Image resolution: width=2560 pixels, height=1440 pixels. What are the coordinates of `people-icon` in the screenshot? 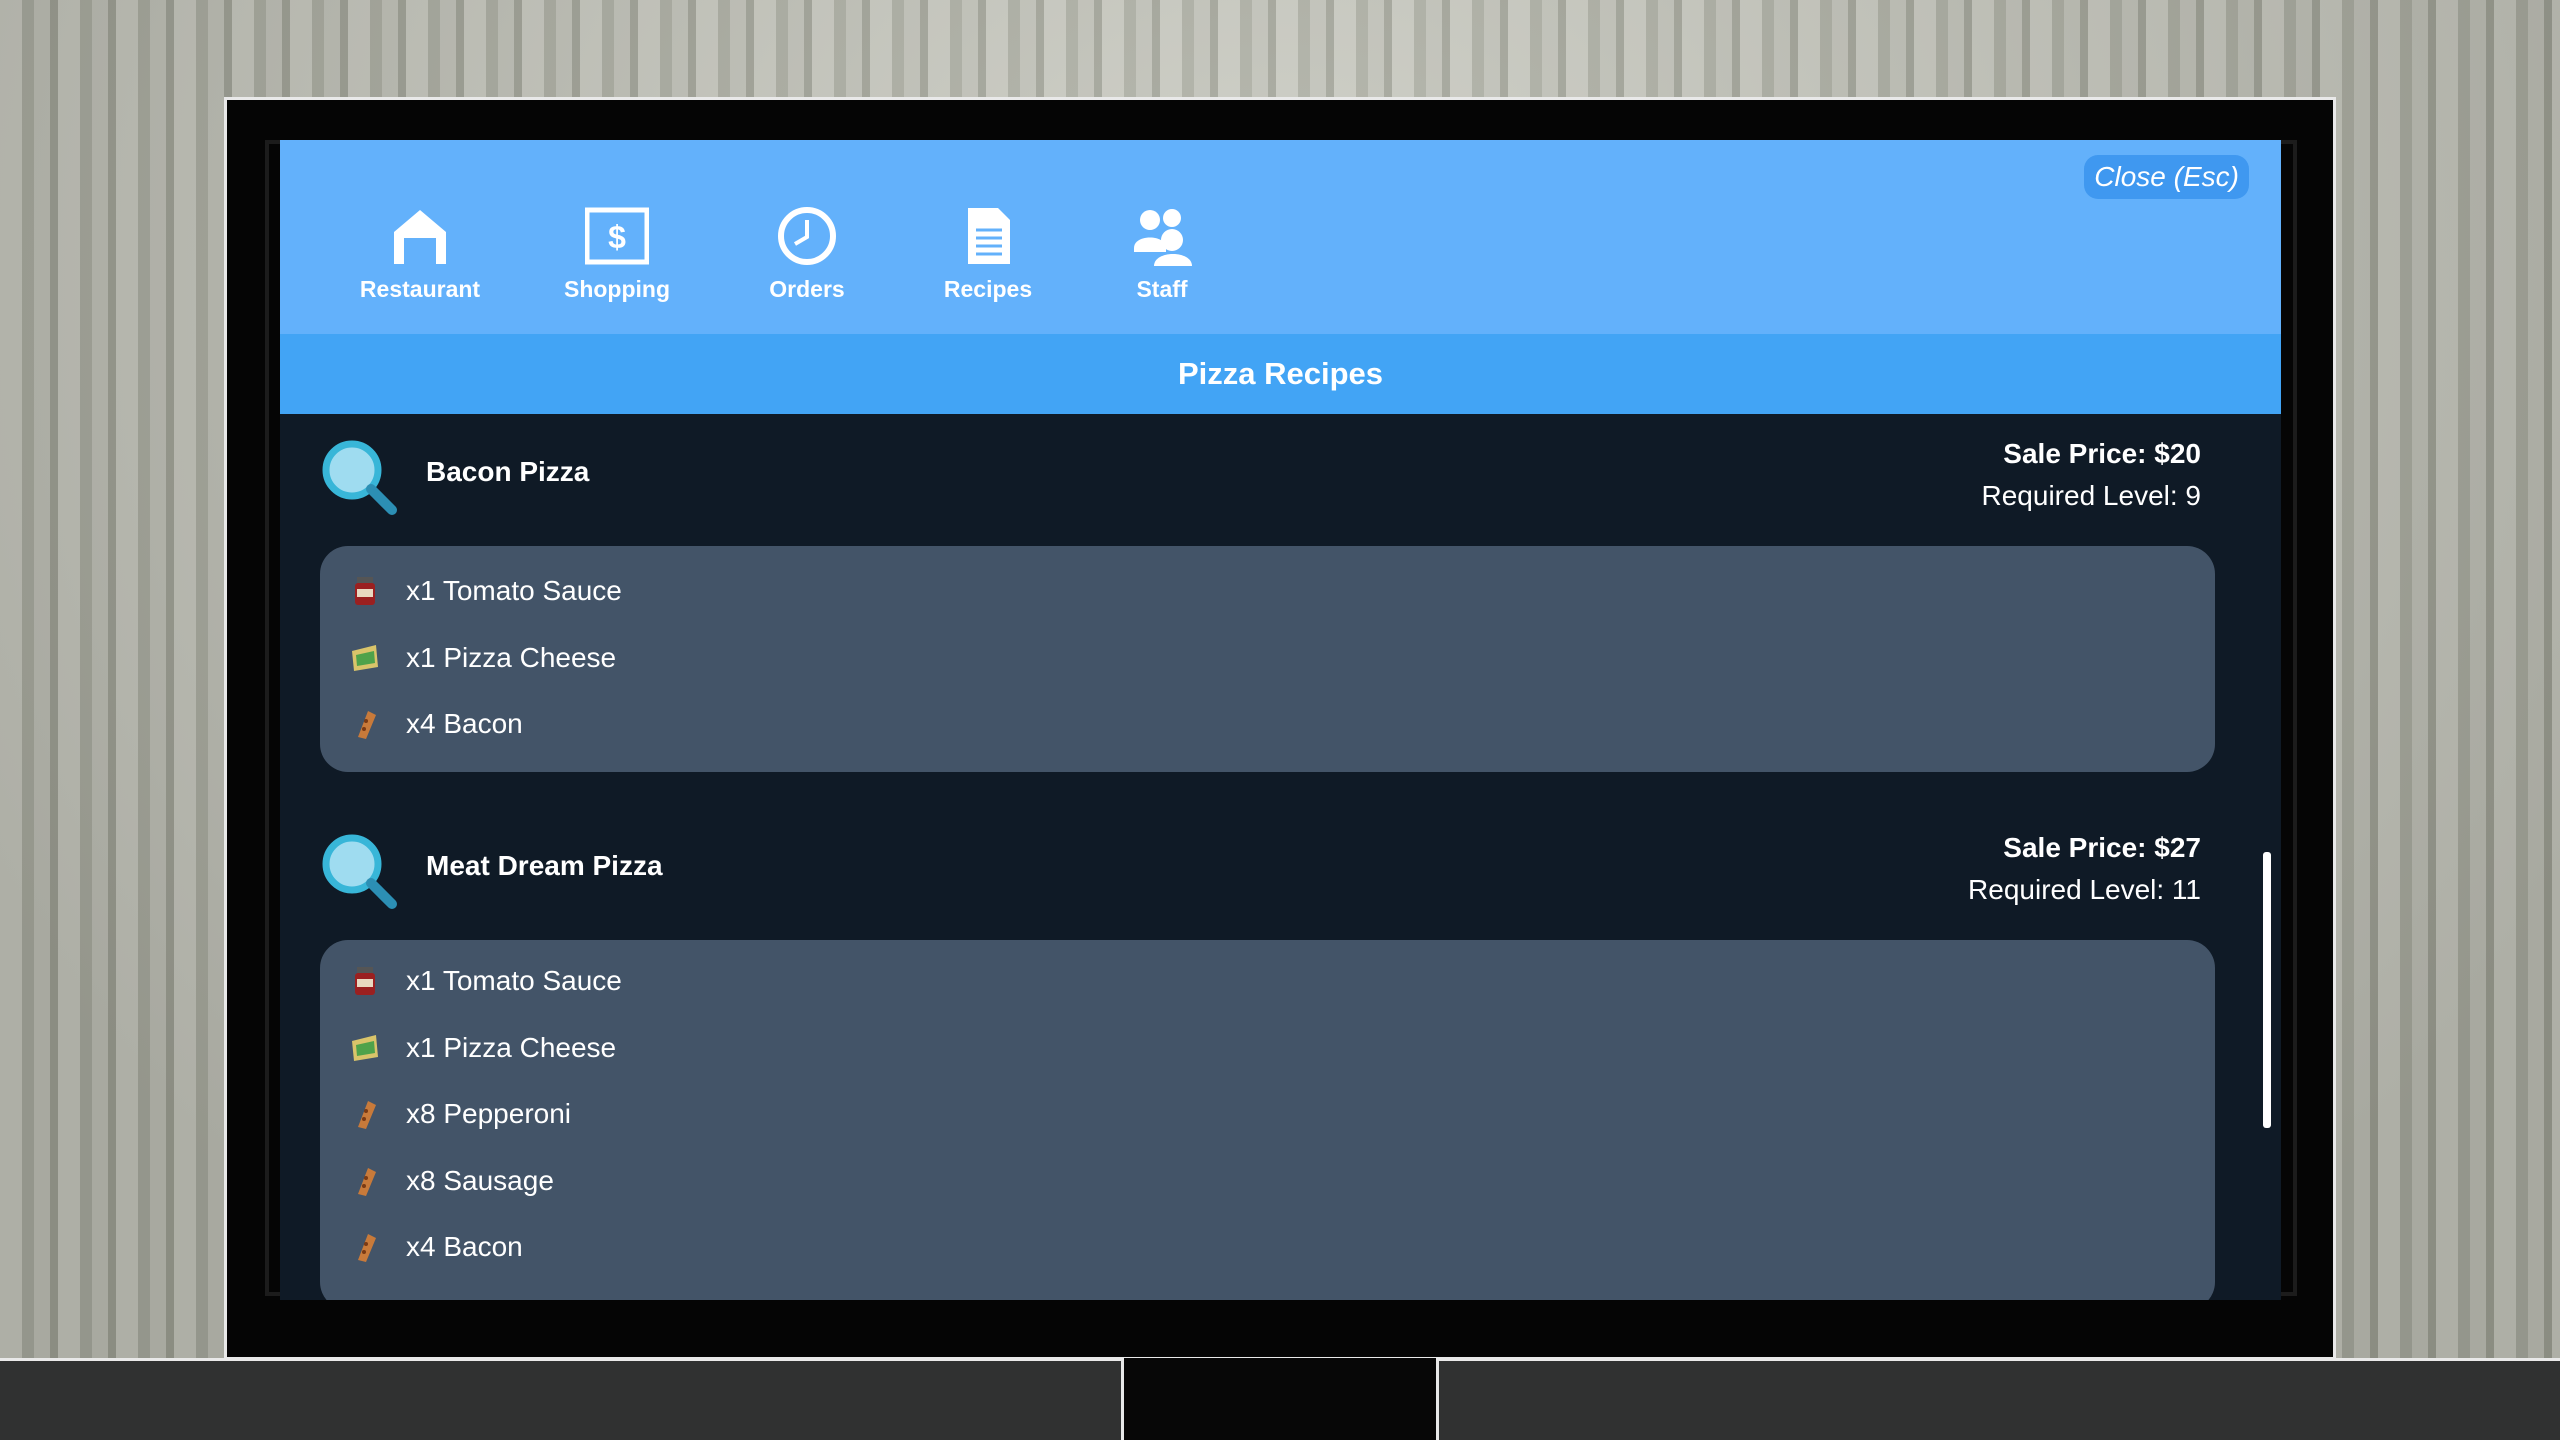 It's located at (1163, 237).